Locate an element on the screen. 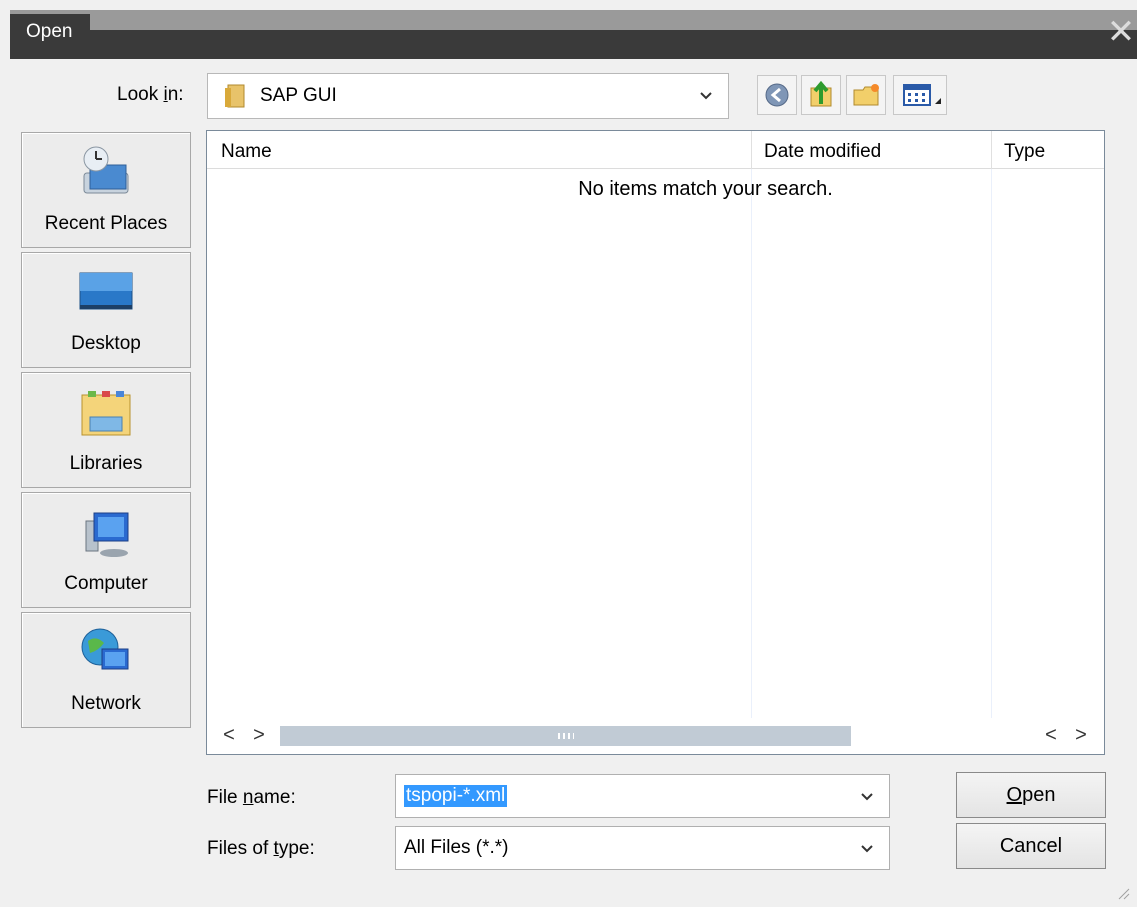 This screenshot has width=1137, height=907. file-name-value: tspopi-*.xml is located at coordinates (456, 796).